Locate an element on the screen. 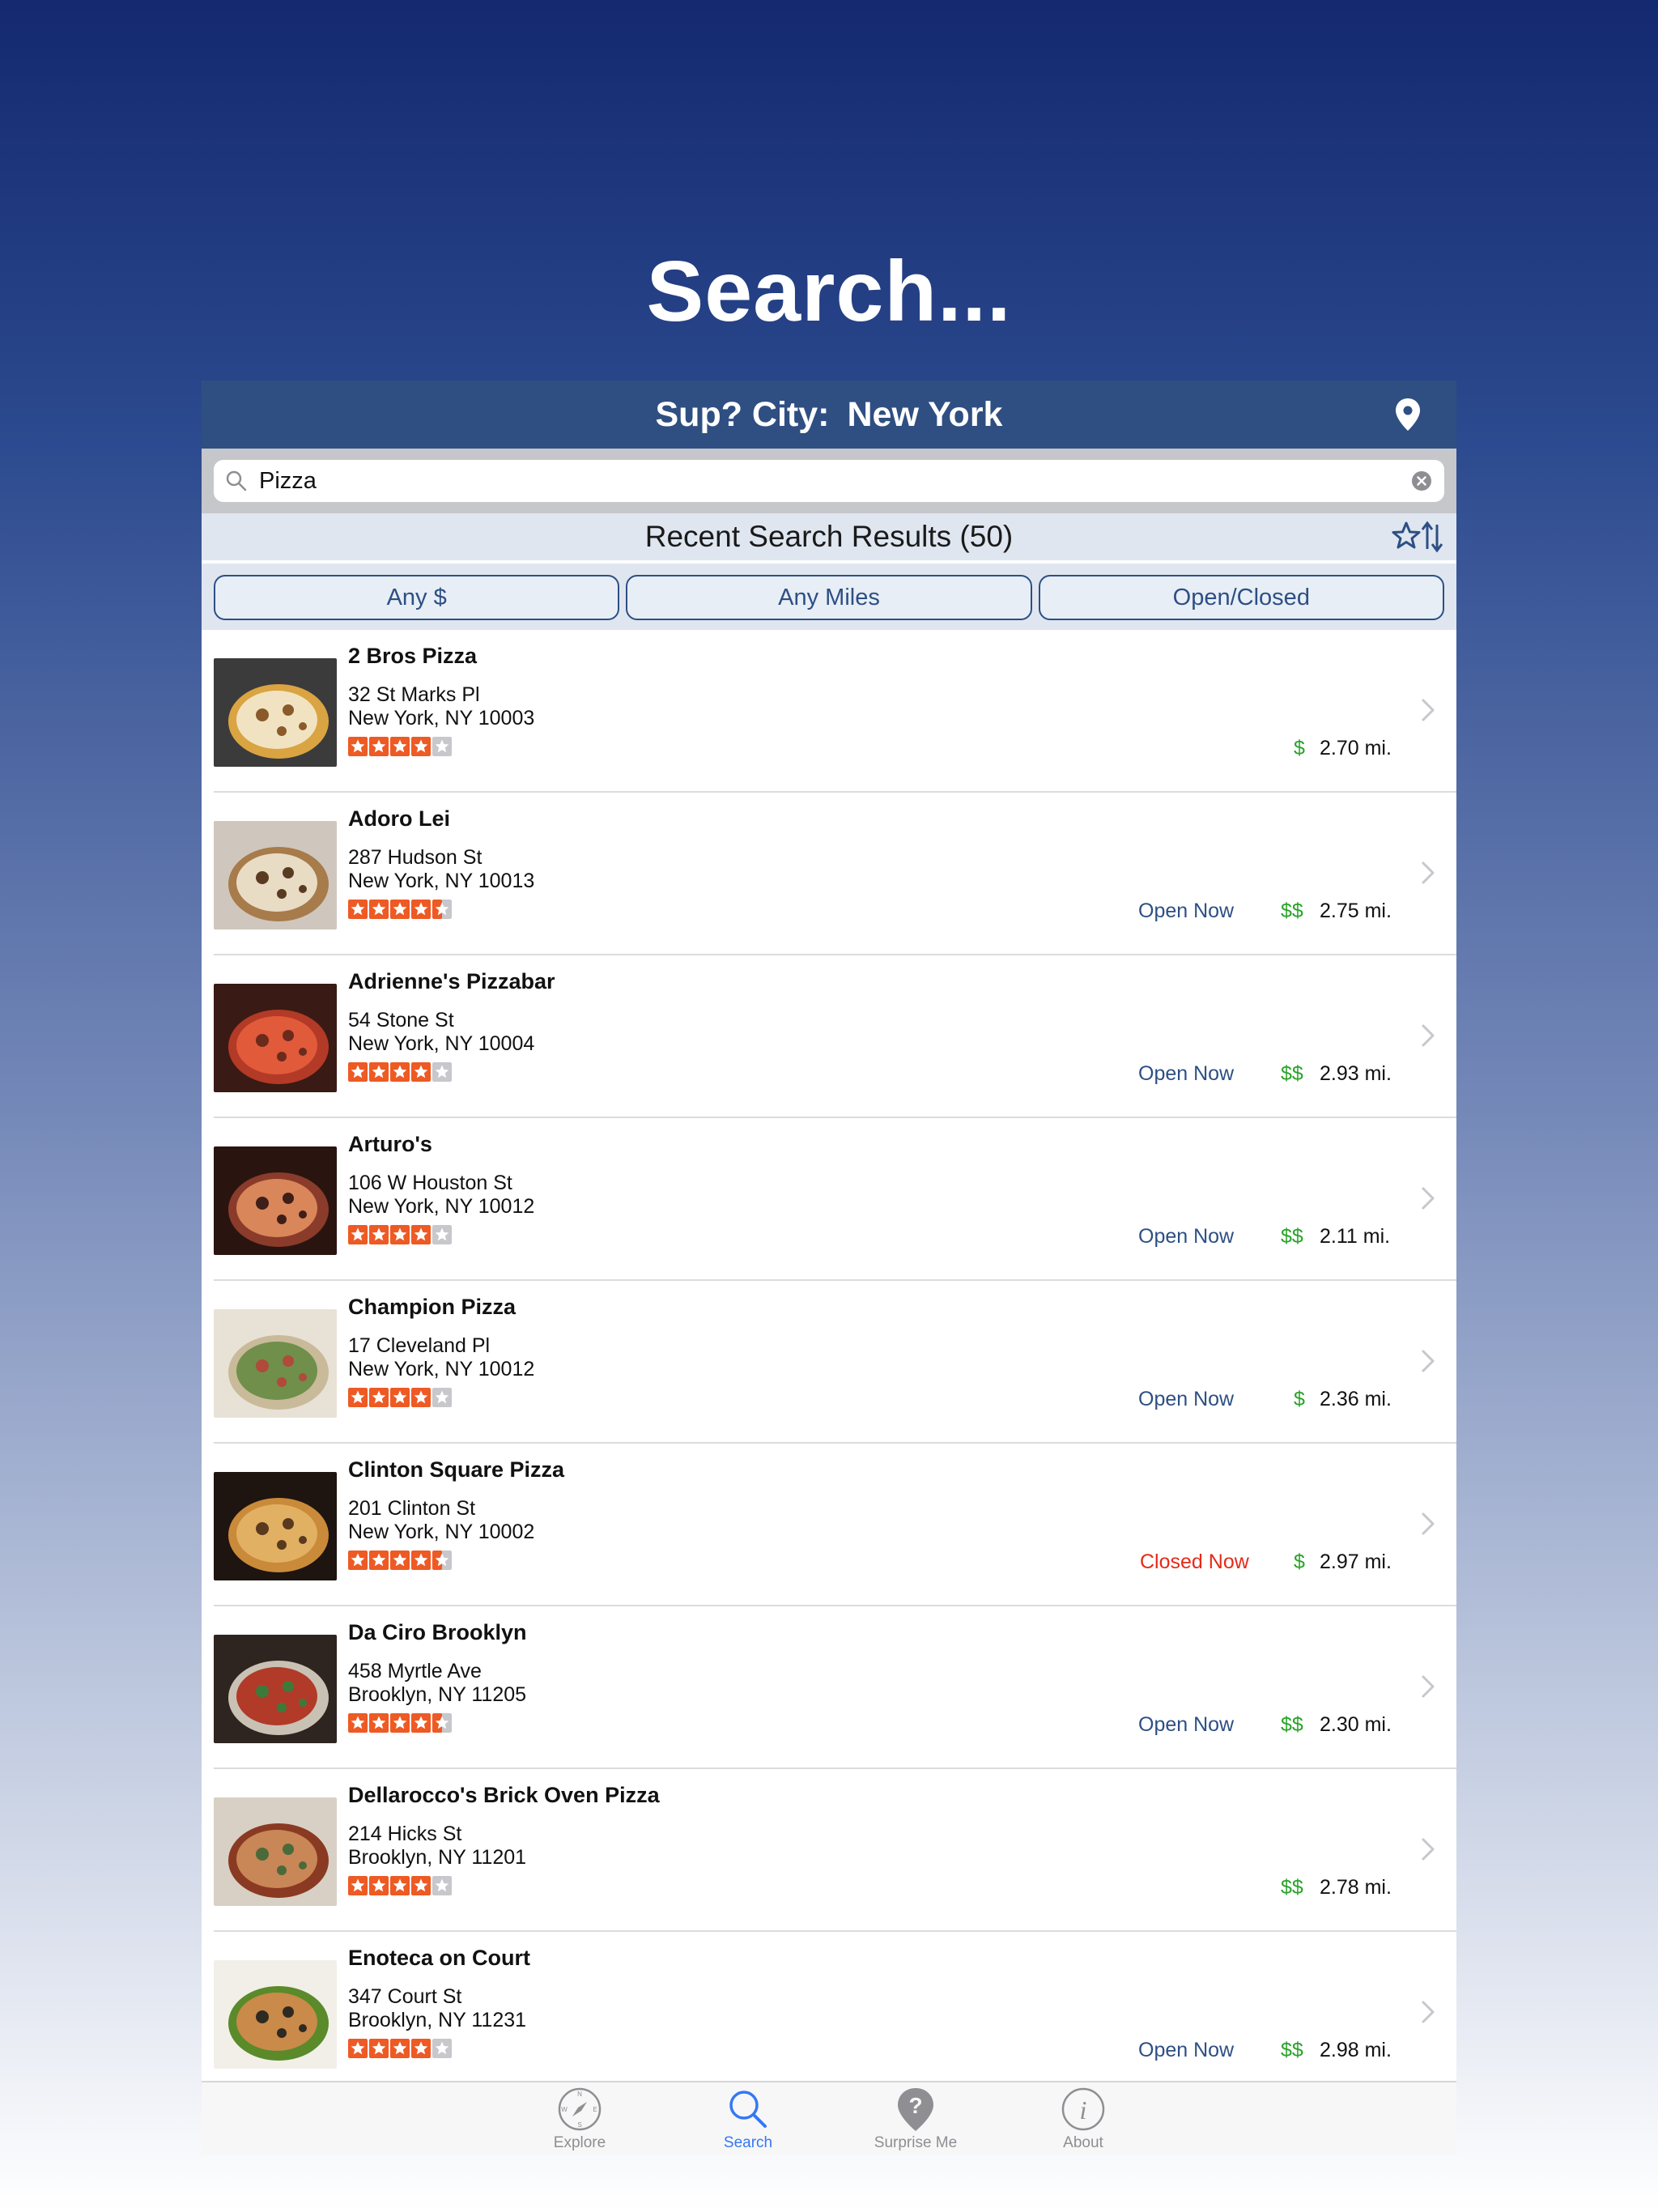 The image size is (1658, 2212). search-input is located at coordinates (834, 481).